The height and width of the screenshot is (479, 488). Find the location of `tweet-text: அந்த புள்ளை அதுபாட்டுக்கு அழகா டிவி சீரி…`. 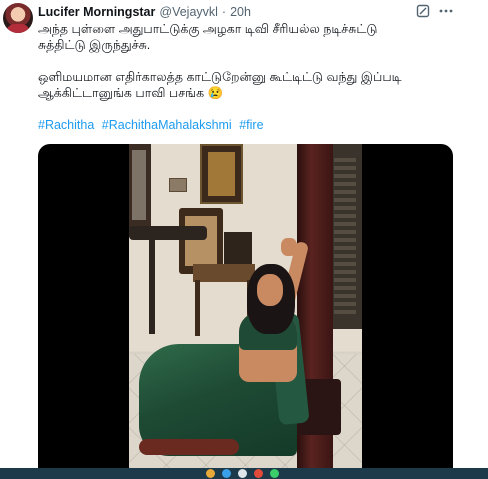

tweet-text: அந்த புள்ளை அதுபாட்டுக்கு அழகா டிவி சீரி… is located at coordinates (248, 61).